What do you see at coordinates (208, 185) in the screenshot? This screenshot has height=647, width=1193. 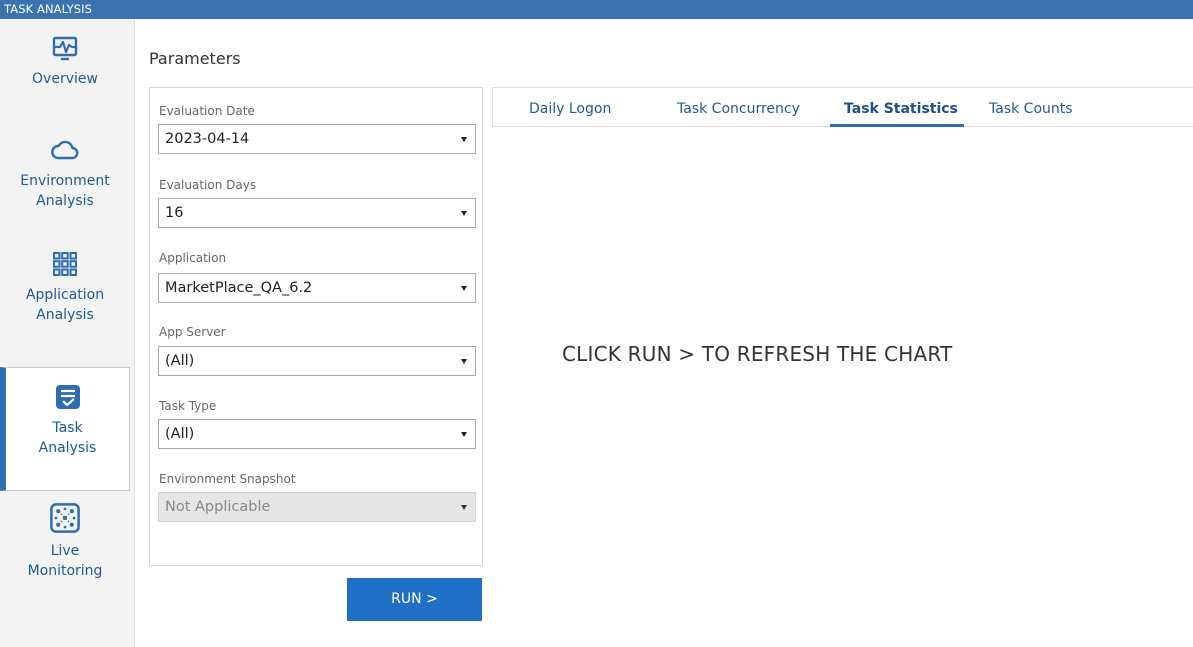 I see `evaluation-days-label: Evaluation Days` at bounding box center [208, 185].